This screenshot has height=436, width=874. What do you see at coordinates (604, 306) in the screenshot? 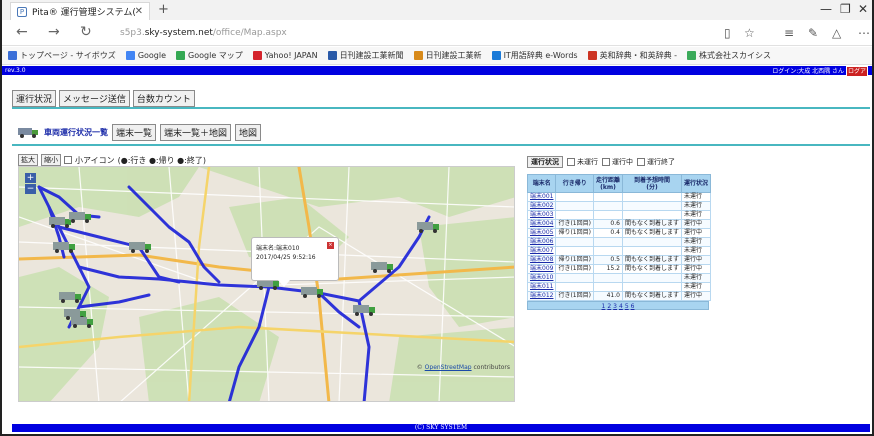
I see `page-link: 1` at bounding box center [604, 306].